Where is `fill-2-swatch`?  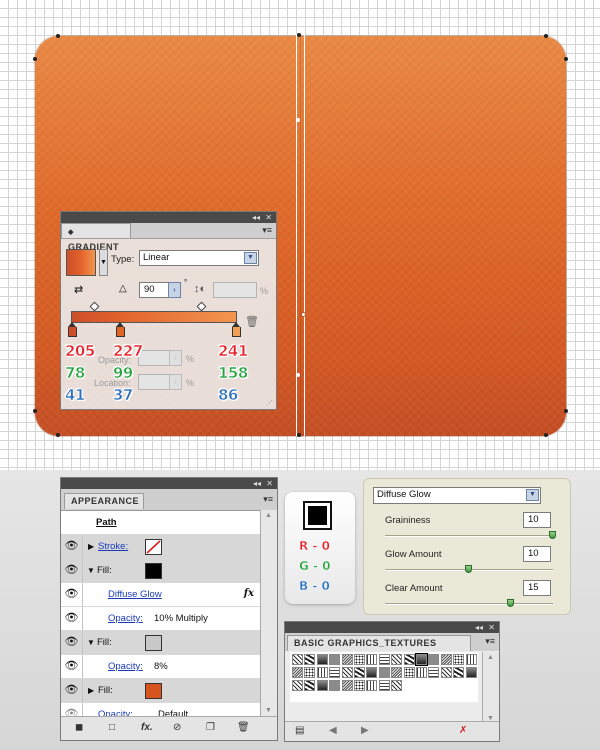
fill-2-swatch is located at coordinates (153, 643).